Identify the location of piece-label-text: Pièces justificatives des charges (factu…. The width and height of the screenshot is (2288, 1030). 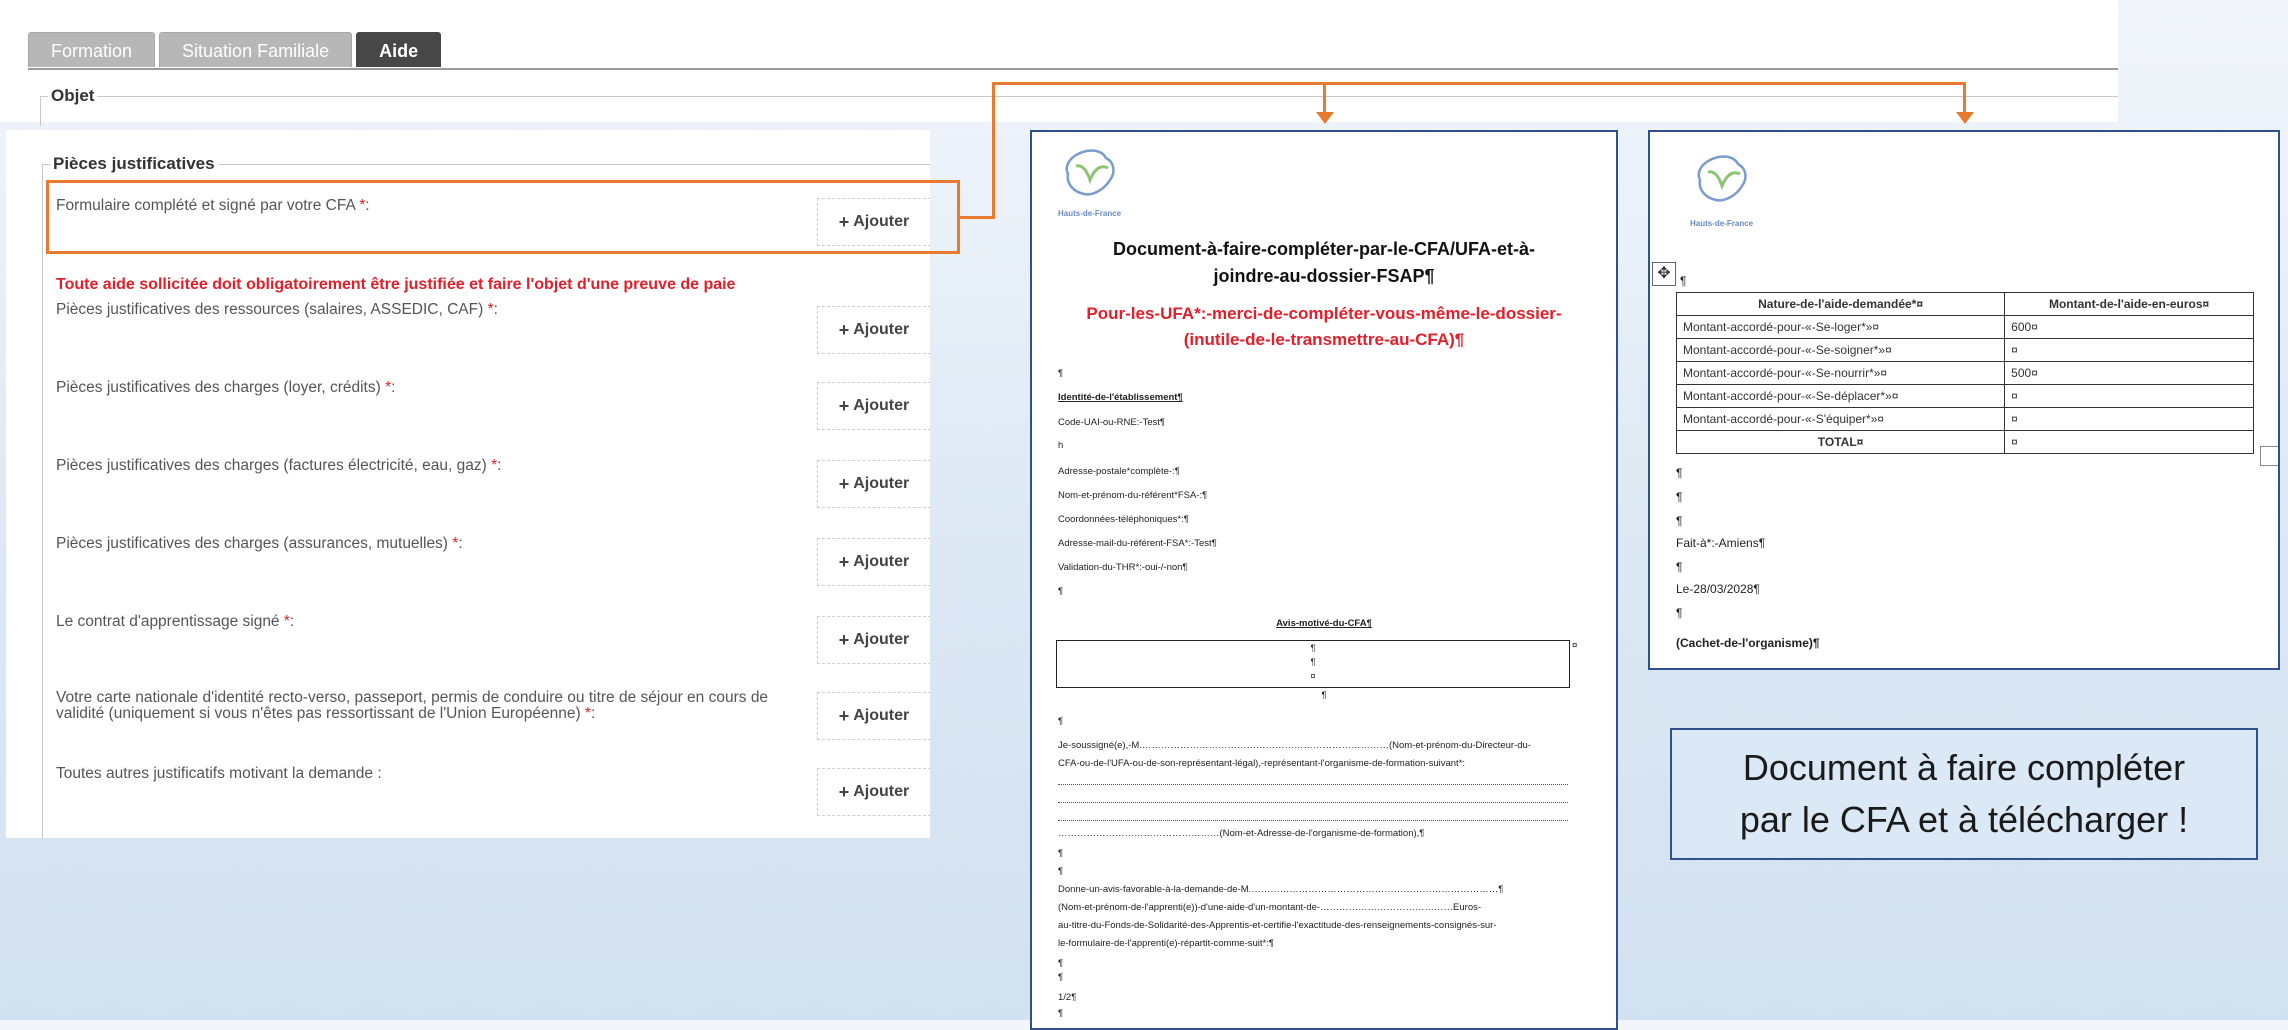
(271, 465).